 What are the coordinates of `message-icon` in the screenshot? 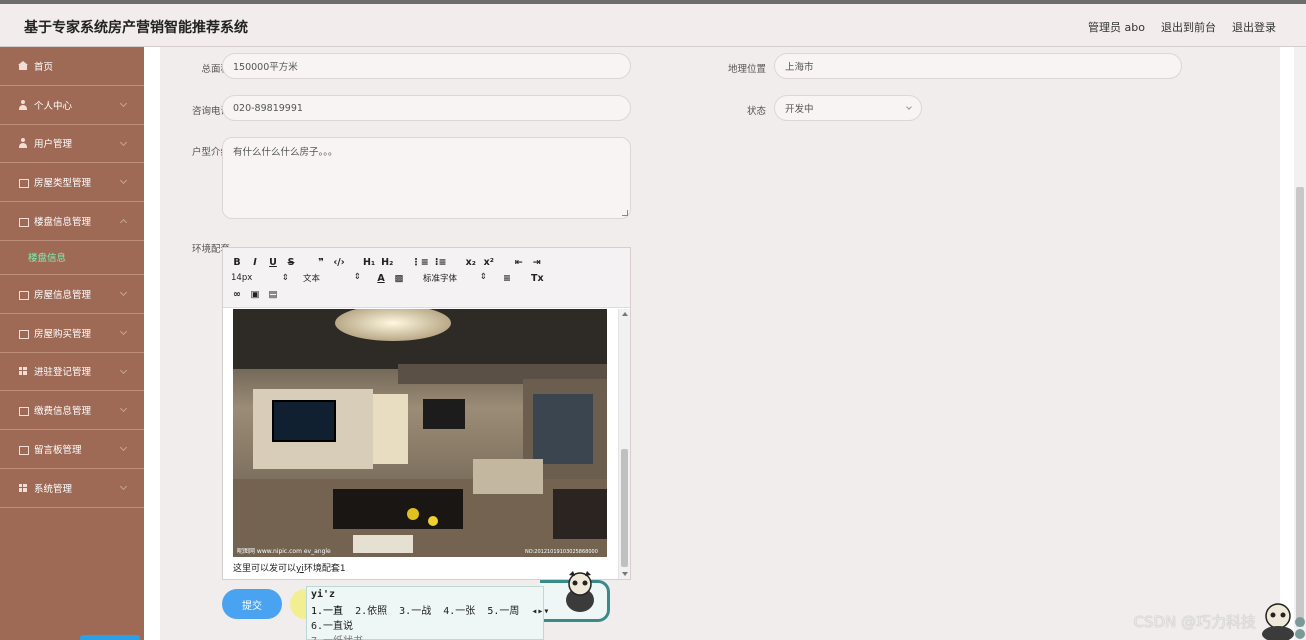 It's located at (23, 450).